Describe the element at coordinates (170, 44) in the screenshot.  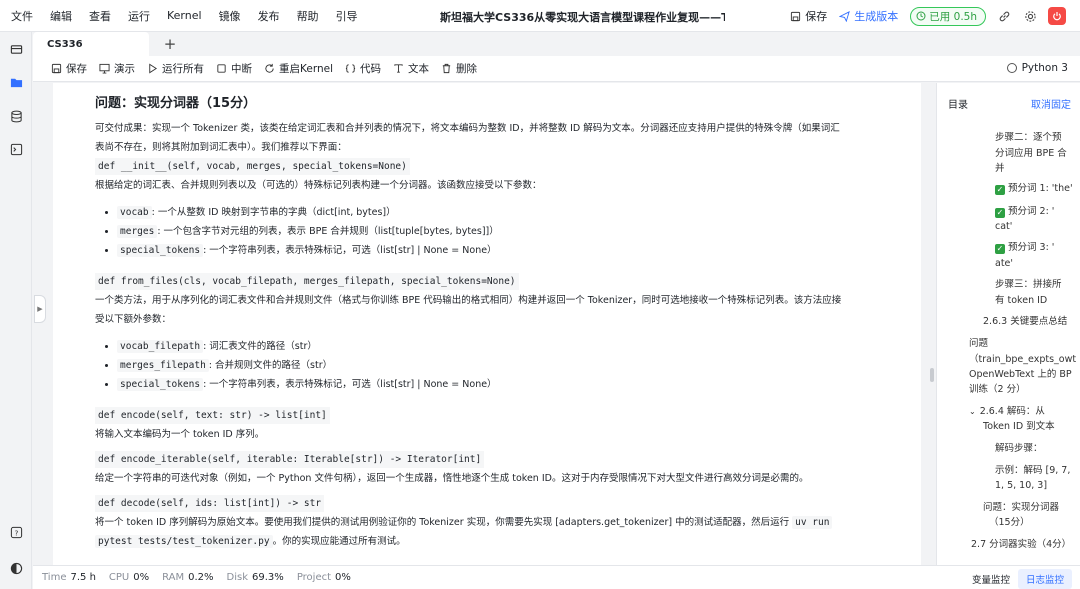
I see `add-tab-button: +` at that location.